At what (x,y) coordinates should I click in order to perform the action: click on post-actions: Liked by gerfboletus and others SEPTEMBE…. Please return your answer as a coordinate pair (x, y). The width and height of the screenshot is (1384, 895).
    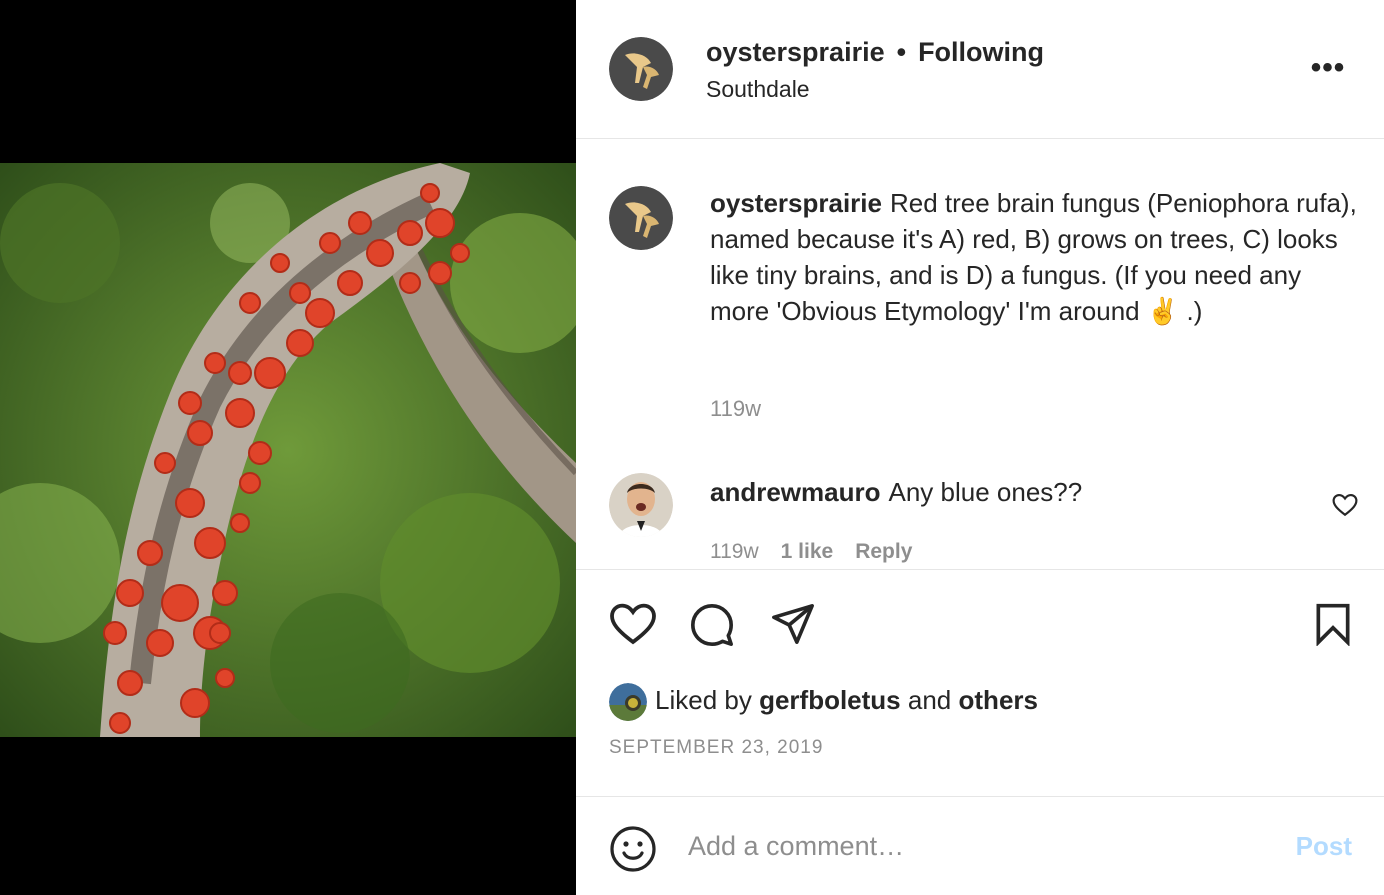
    Looking at the image, I should click on (980, 683).